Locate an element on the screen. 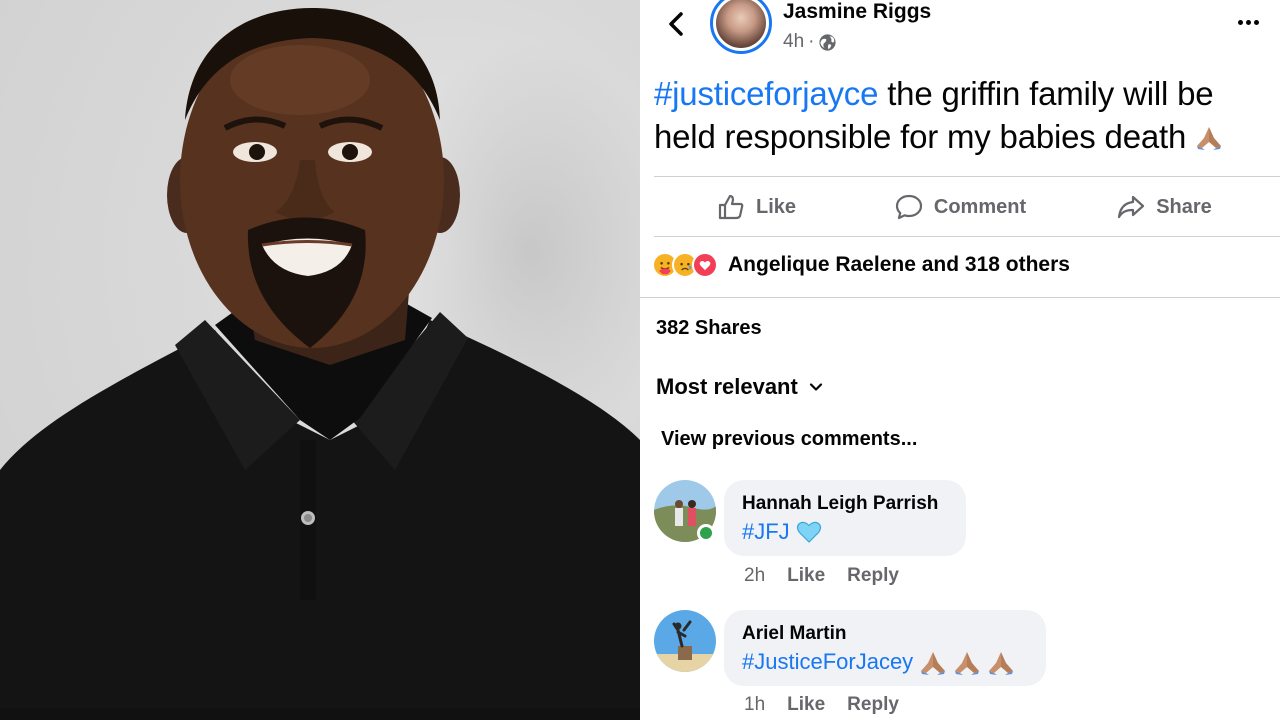  like-button: Like is located at coordinates (756, 207).